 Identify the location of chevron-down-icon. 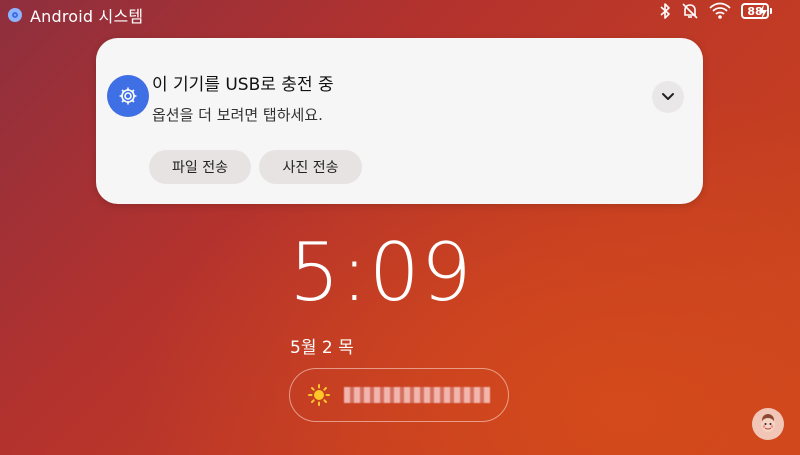
(668, 96).